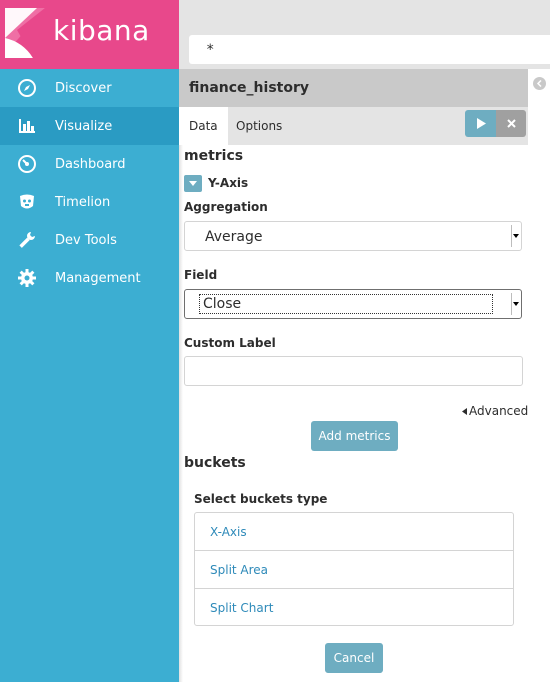  I want to click on buckets-title: buckets, so click(215, 463).